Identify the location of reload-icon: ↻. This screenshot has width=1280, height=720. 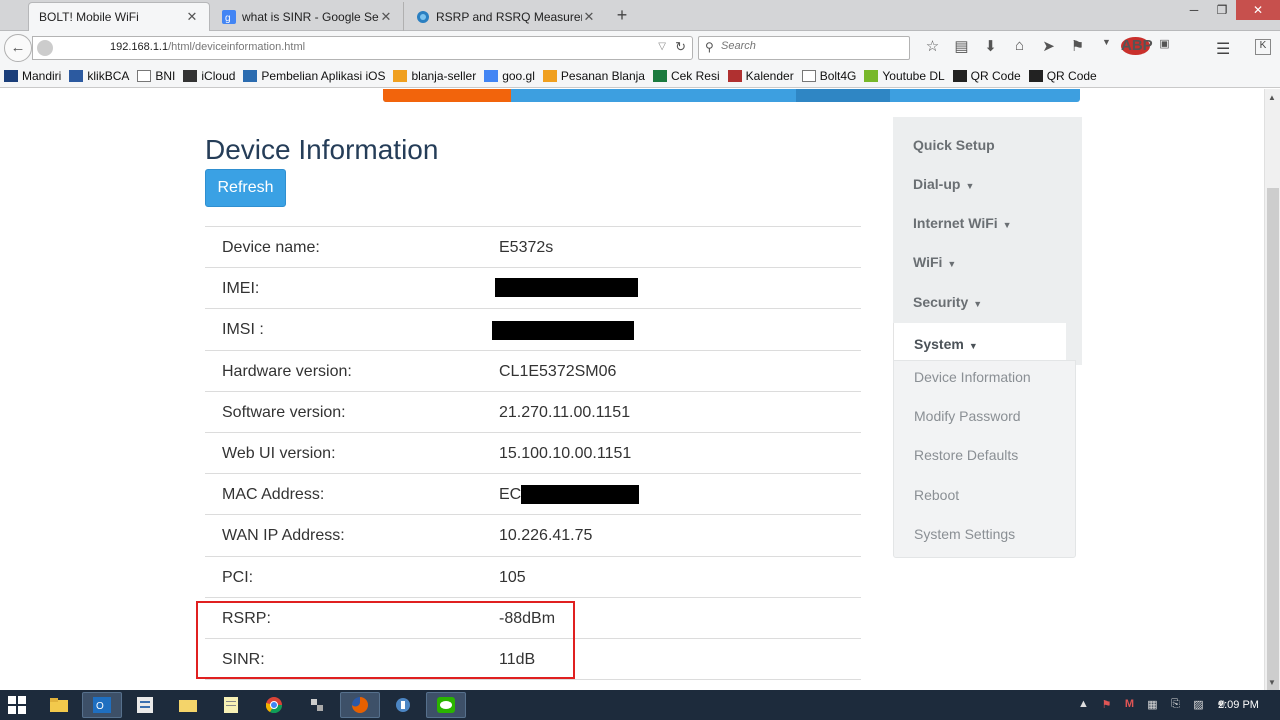
(680, 47).